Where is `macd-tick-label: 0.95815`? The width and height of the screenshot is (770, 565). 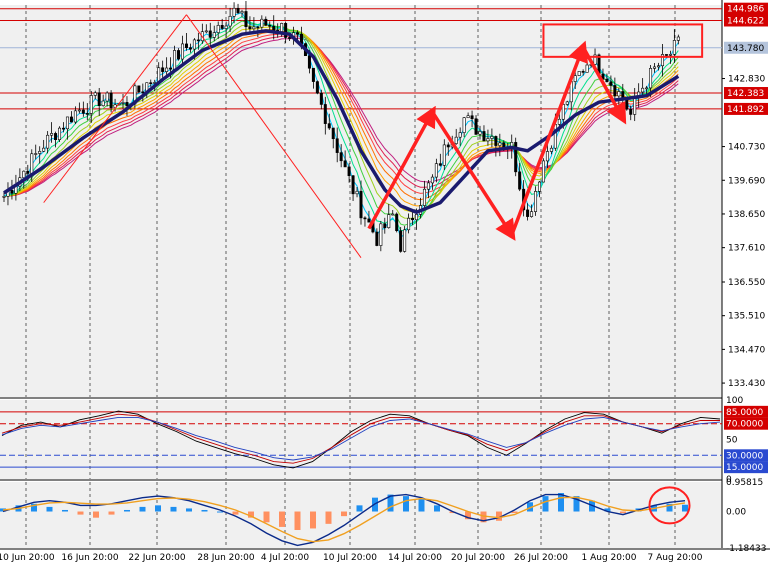 macd-tick-label: 0.95815 is located at coordinates (744, 483).